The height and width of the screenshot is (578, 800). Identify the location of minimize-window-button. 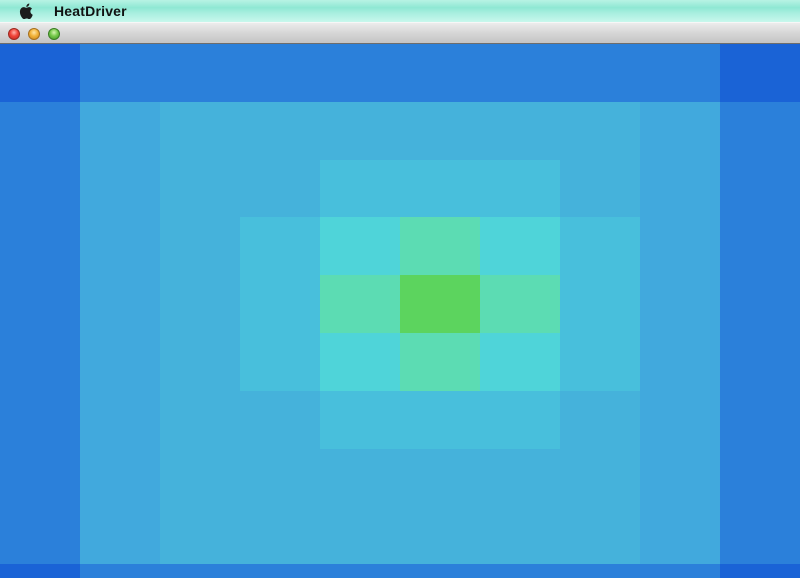
(34, 34).